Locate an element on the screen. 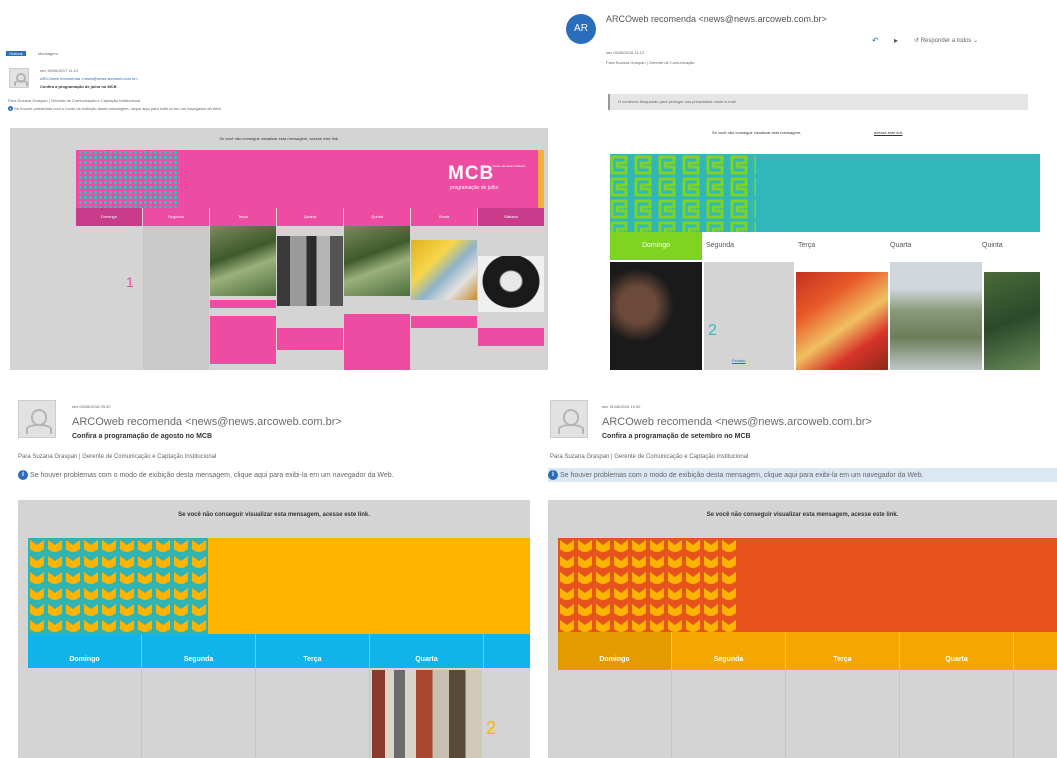 This screenshot has width=1057, height=758. reply-icon: ↶ is located at coordinates (875, 40).